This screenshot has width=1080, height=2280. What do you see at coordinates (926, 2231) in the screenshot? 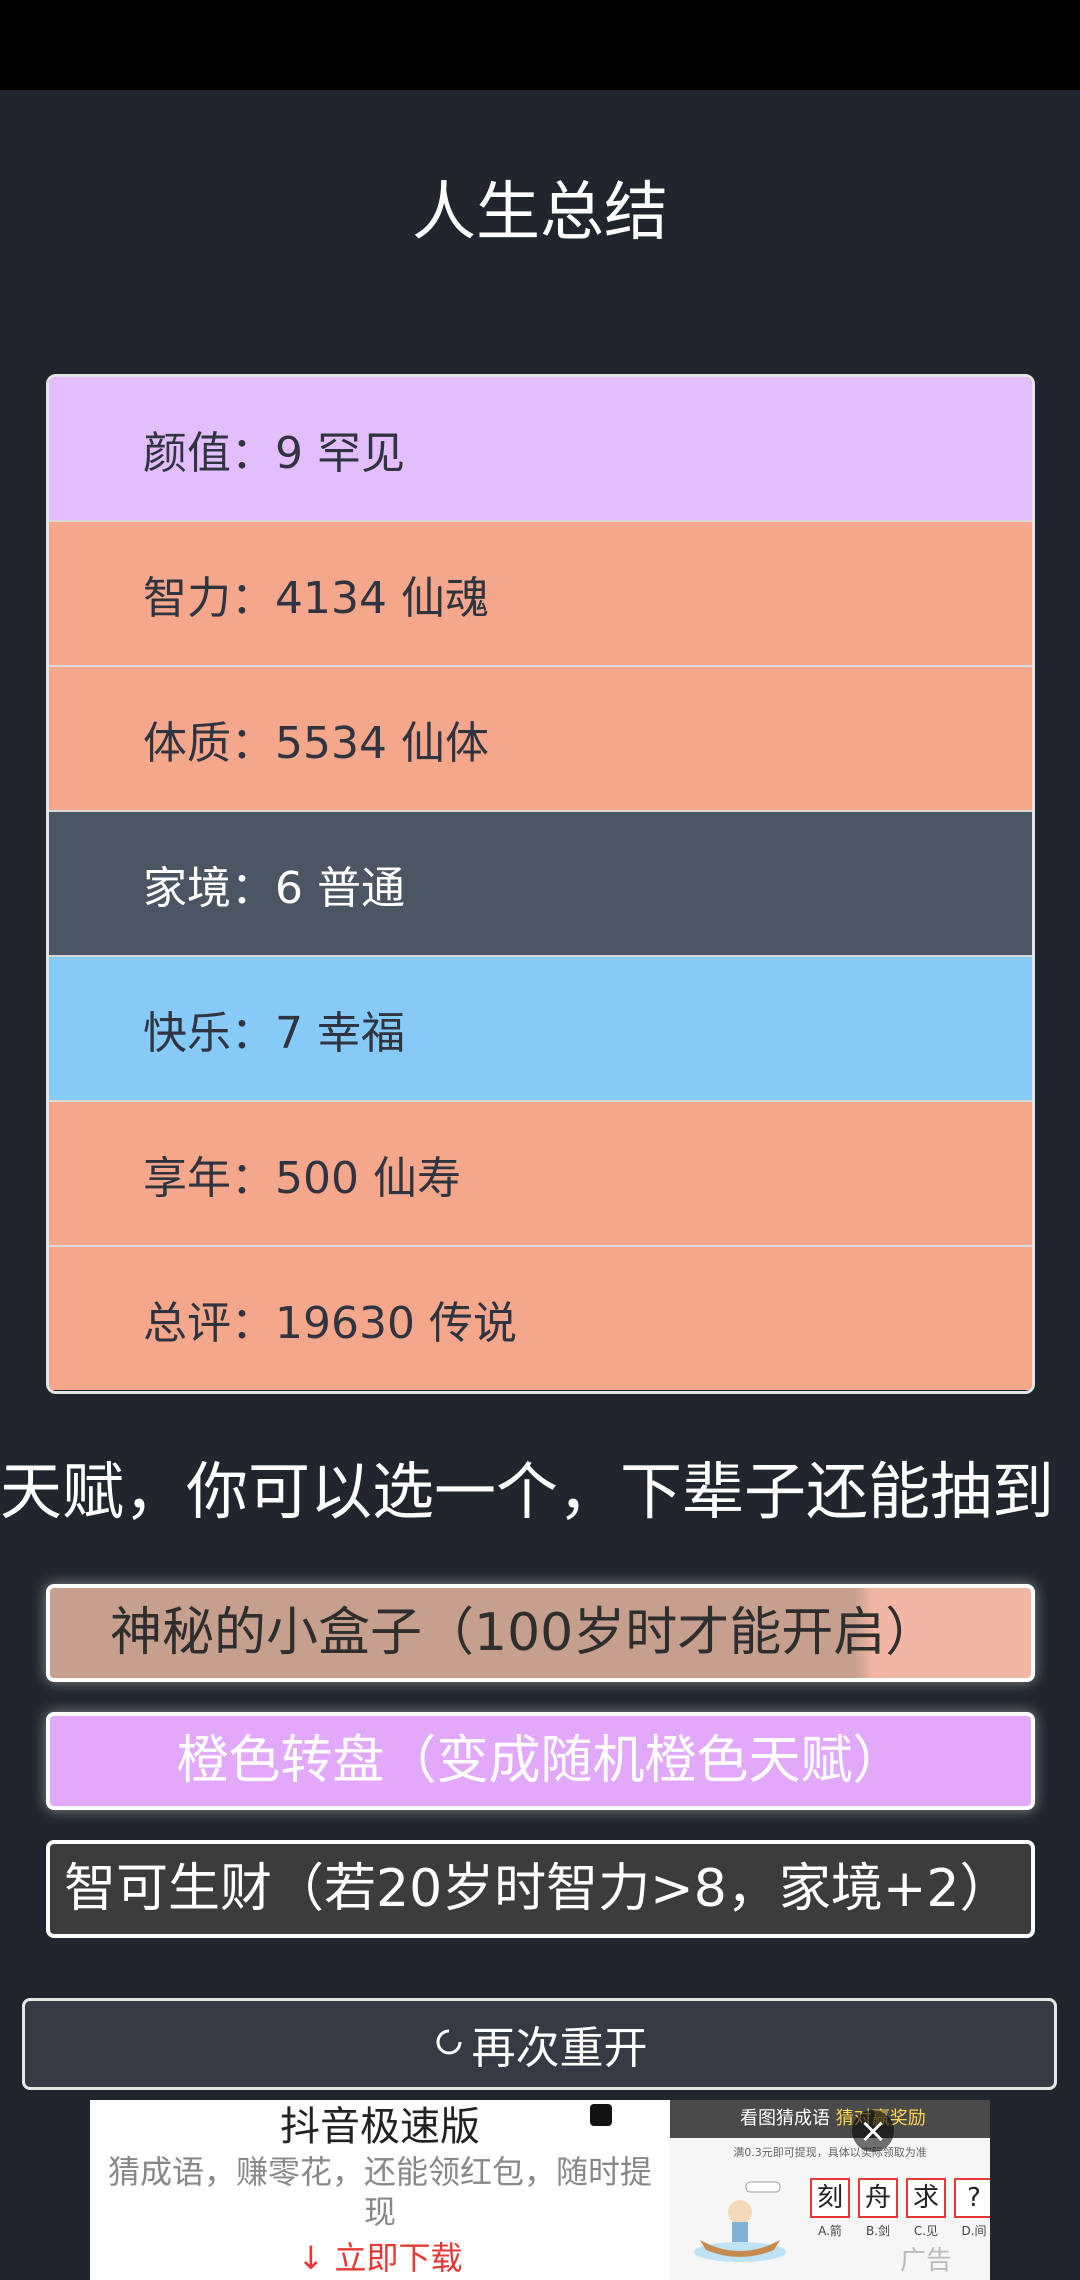
I see `idiom-option: C.见` at bounding box center [926, 2231].